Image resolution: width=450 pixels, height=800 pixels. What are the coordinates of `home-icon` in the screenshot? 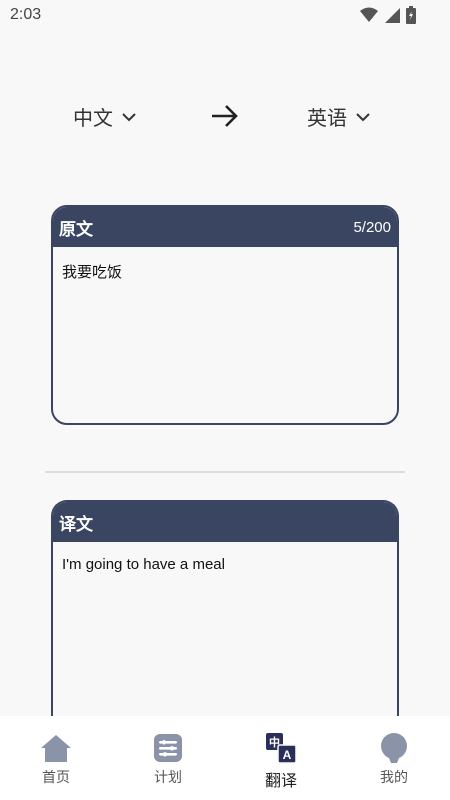 It's located at (56, 748).